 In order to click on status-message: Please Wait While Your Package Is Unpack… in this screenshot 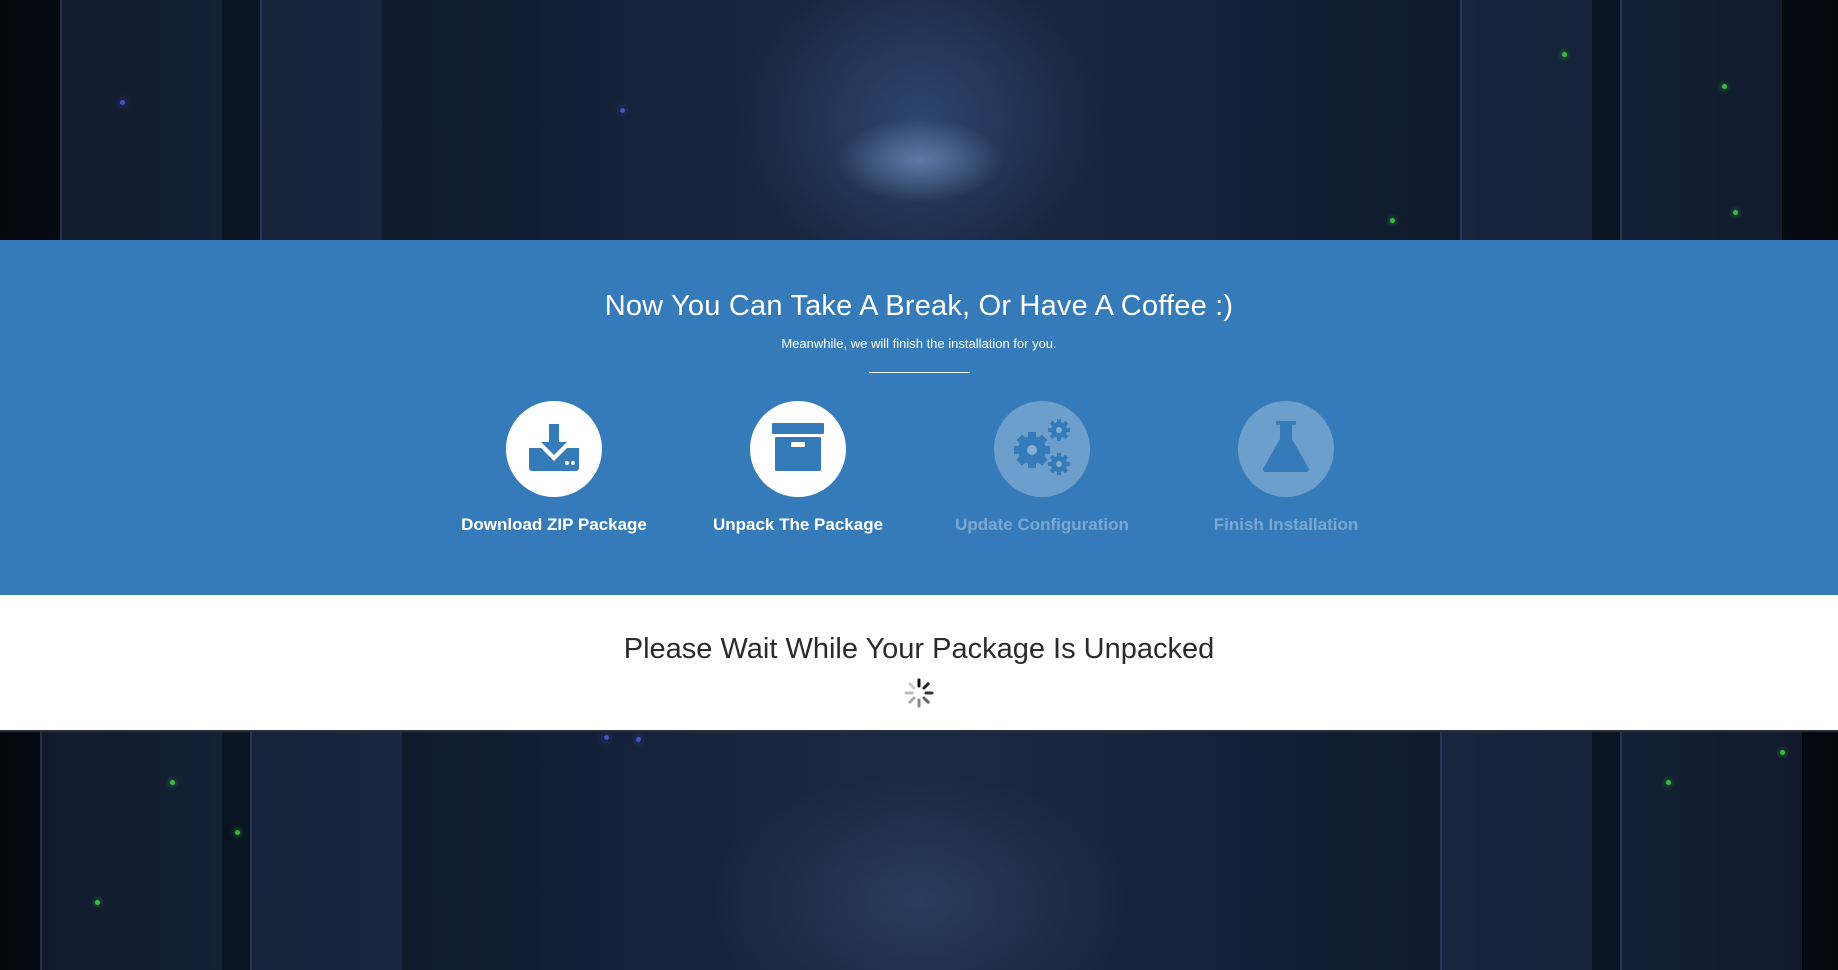, I will do `click(919, 649)`.